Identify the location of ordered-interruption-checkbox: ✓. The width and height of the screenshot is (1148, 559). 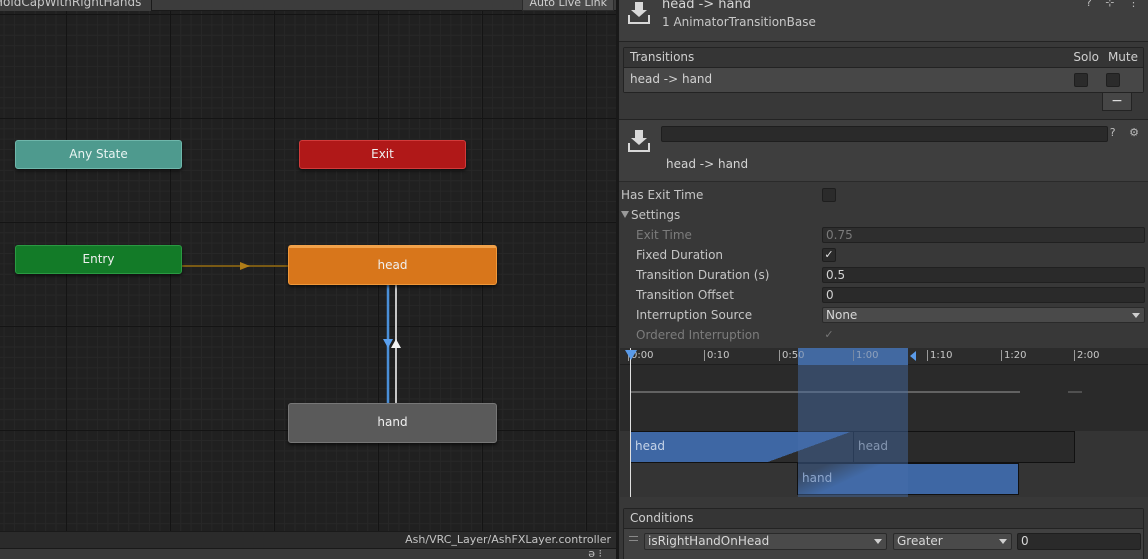
(829, 334).